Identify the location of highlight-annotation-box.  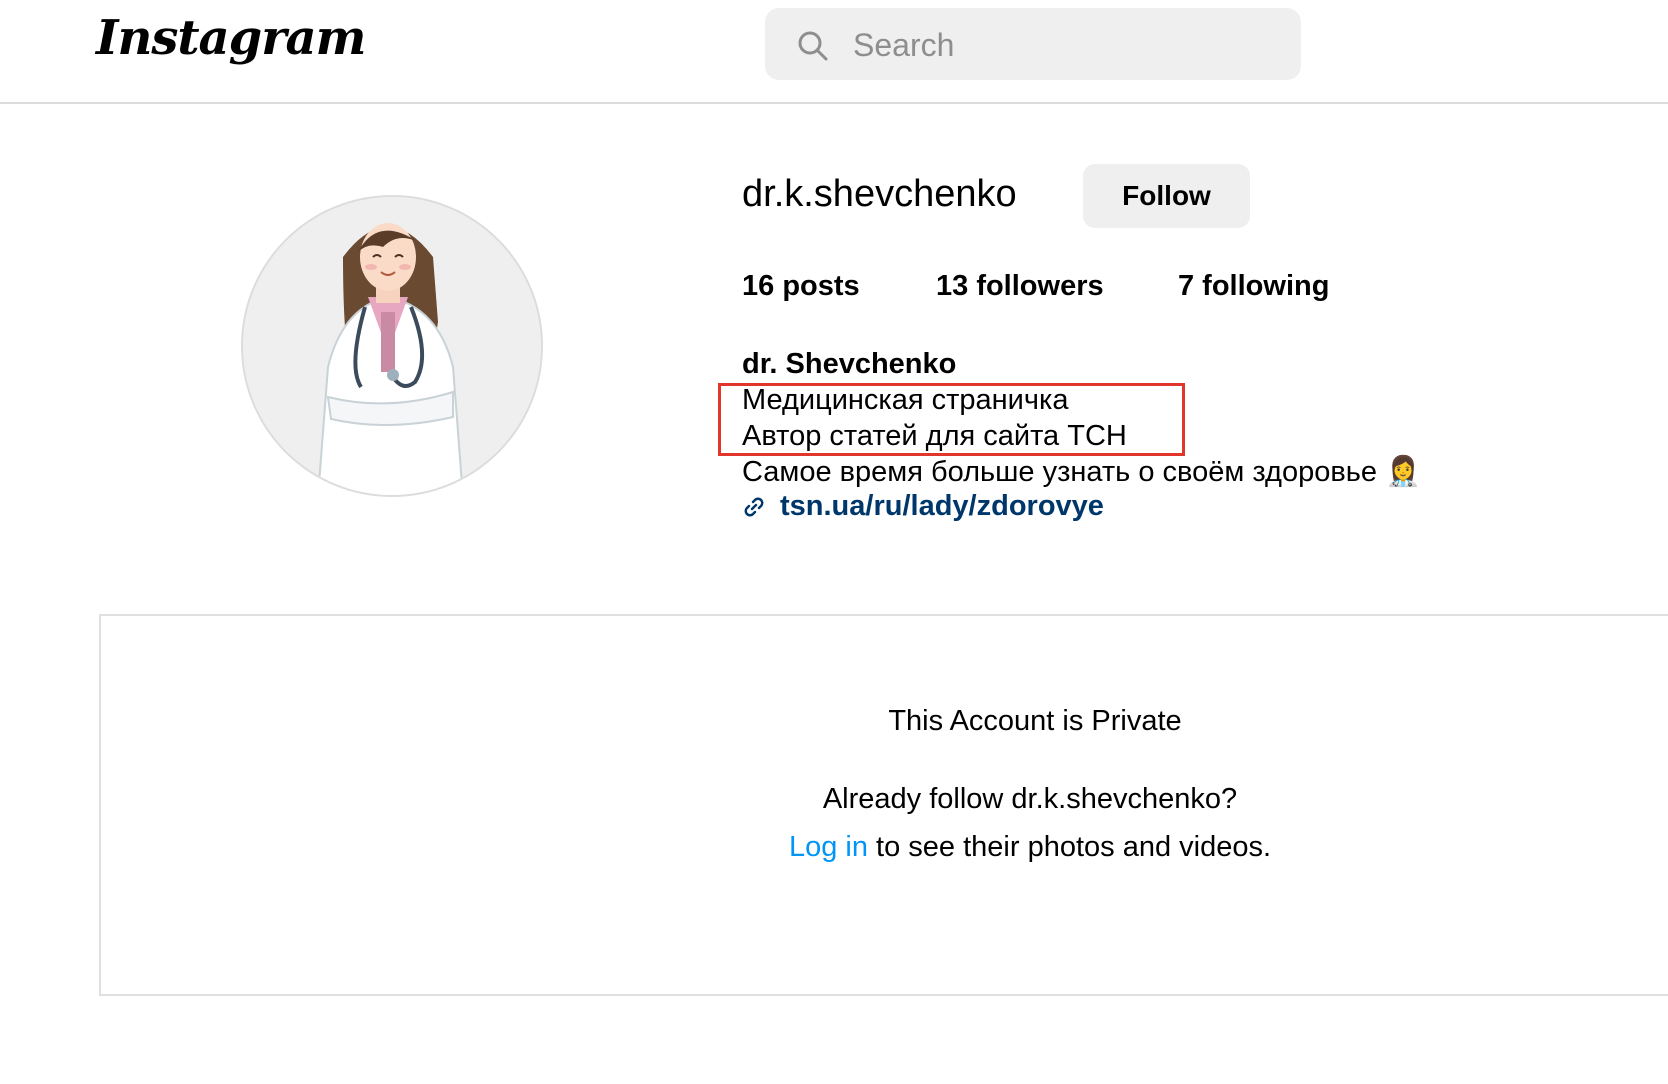
(951, 419).